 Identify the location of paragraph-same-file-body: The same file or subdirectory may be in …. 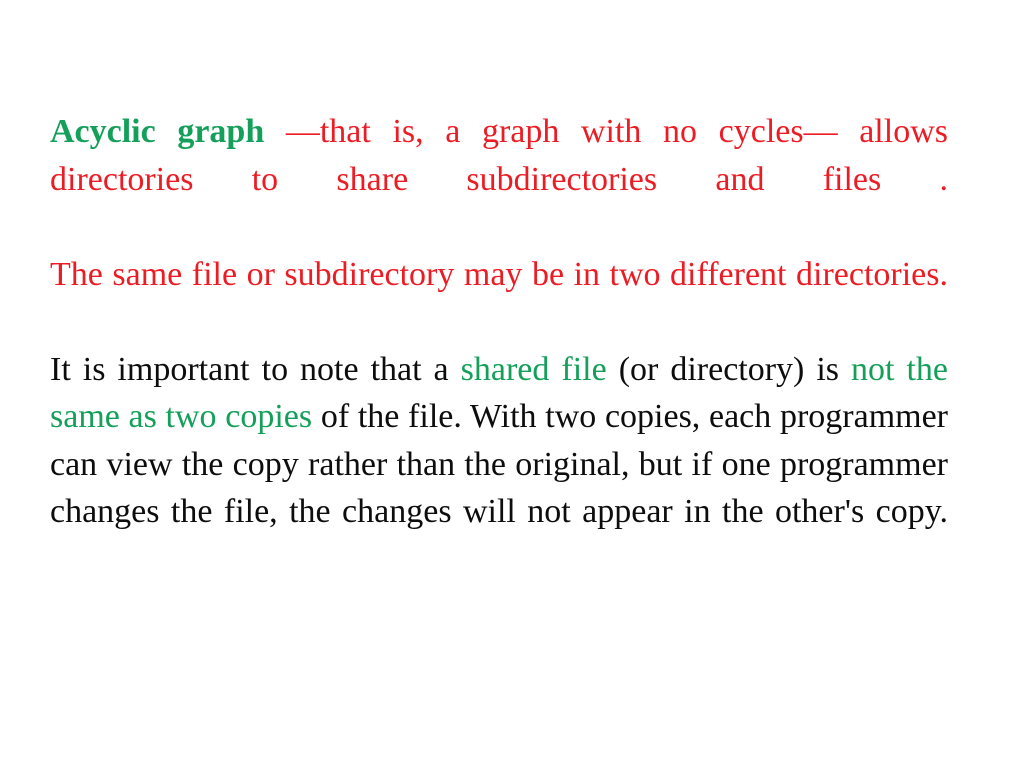
(499, 274).